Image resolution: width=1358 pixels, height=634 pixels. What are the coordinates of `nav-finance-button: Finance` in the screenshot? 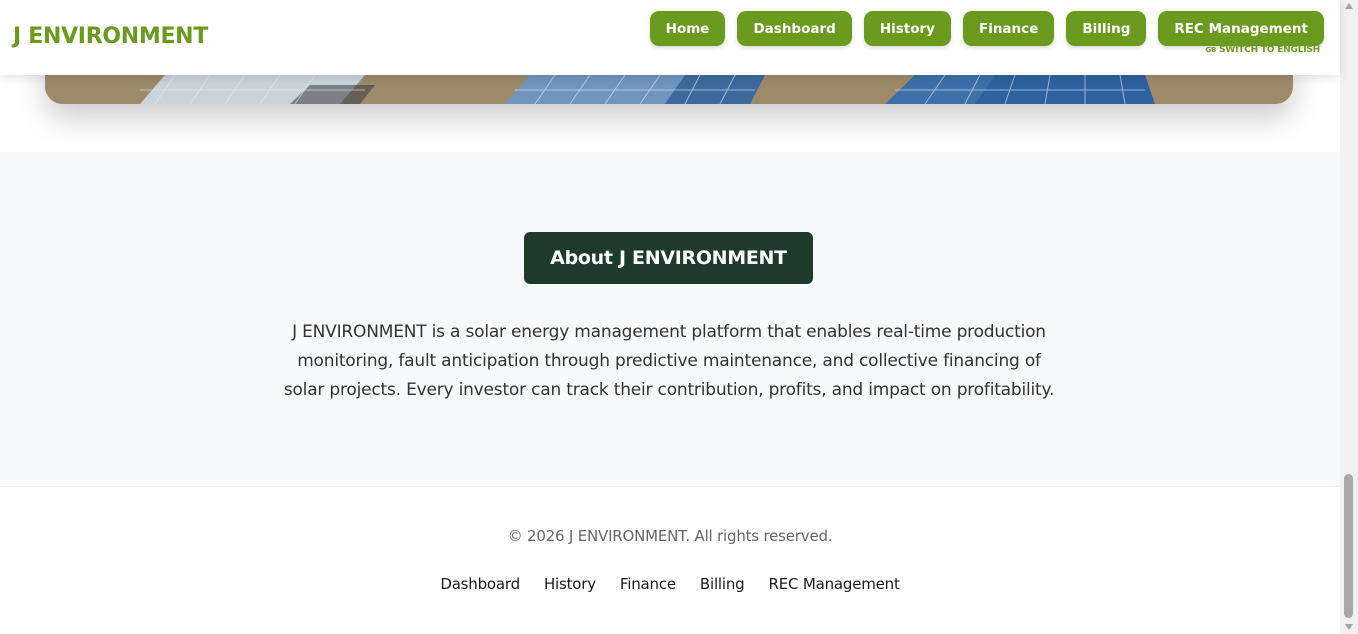 It's located at (1008, 28).